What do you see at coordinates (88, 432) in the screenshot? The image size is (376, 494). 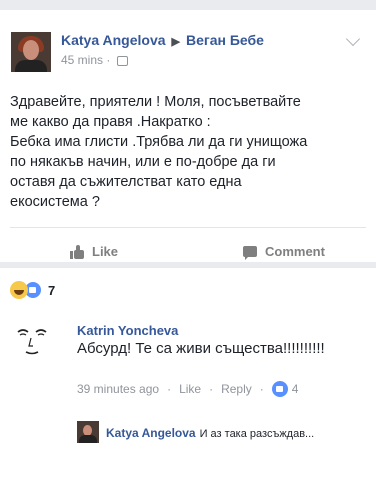 I see `reply-author-avatar` at bounding box center [88, 432].